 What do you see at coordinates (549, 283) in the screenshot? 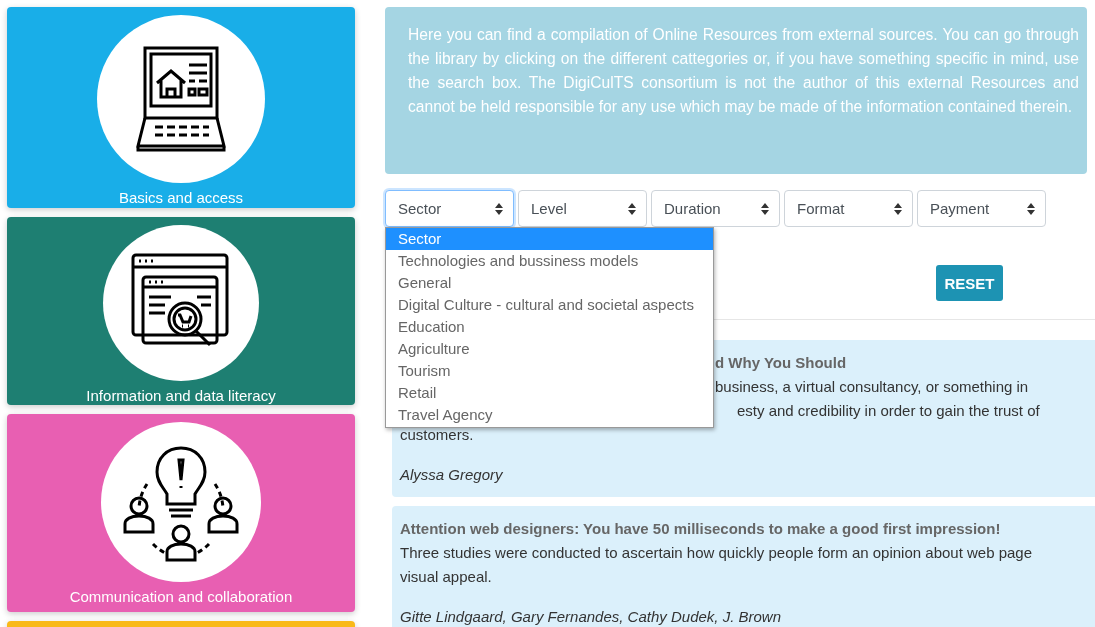
I see `dropdown-option: General` at bounding box center [549, 283].